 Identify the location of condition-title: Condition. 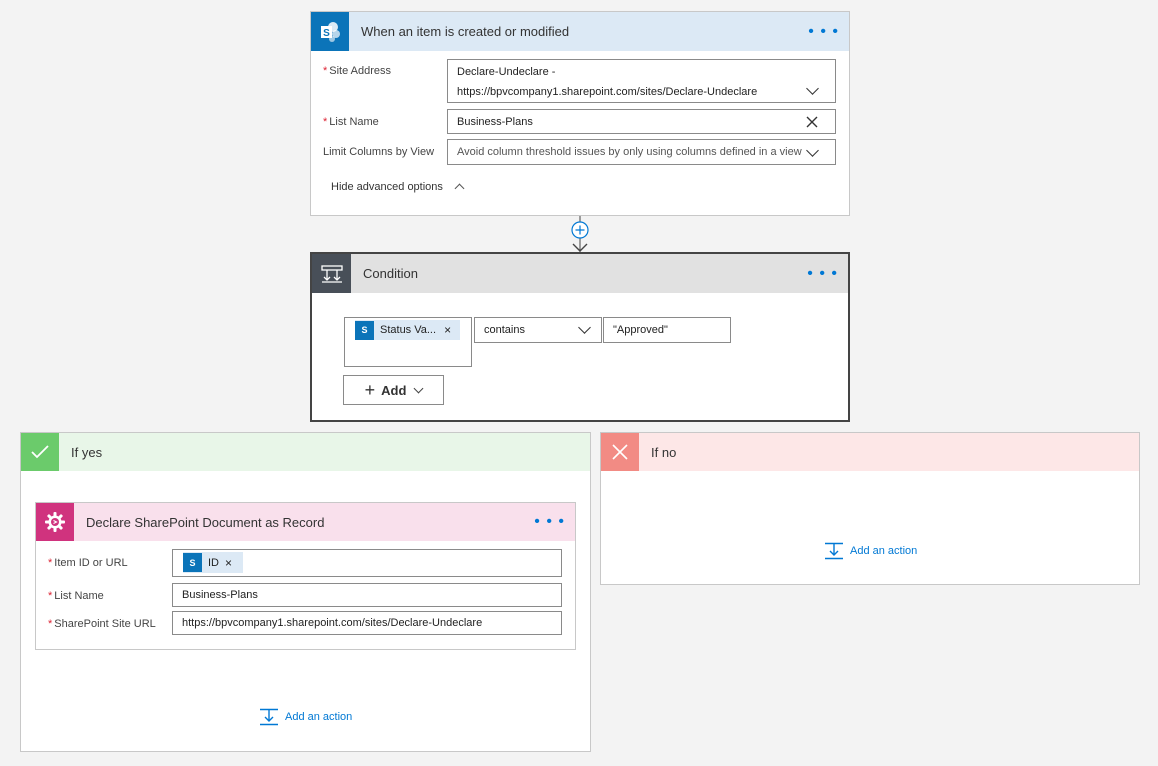
(390, 273).